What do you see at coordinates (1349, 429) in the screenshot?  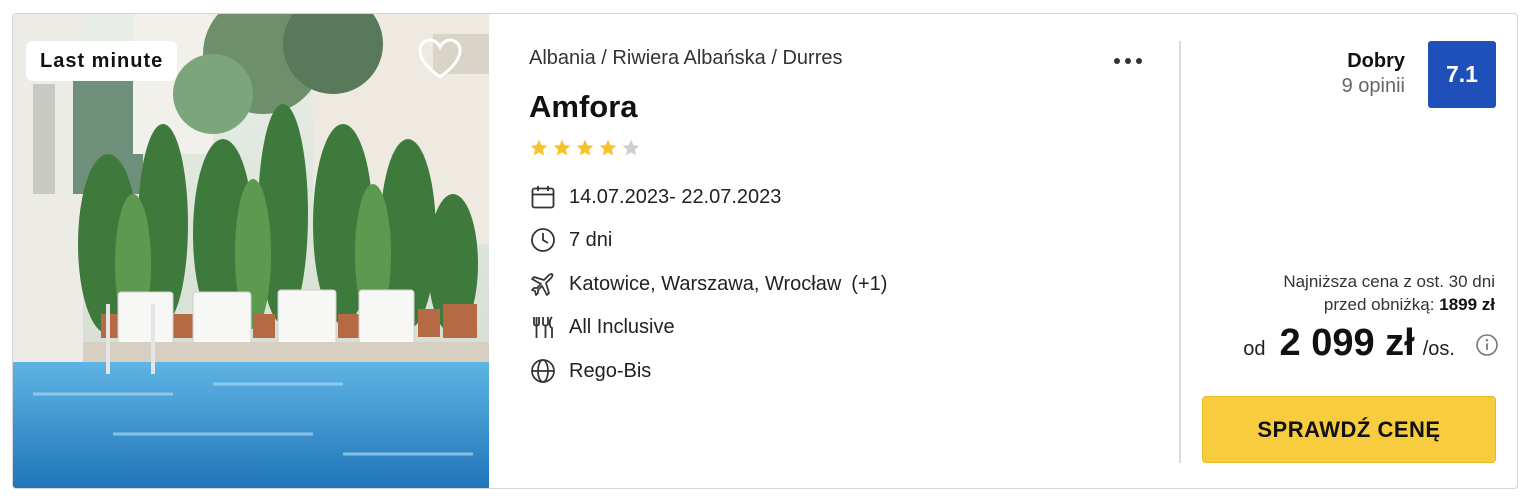 I see `check-price-button: SPRAWDŹ CENĘ` at bounding box center [1349, 429].